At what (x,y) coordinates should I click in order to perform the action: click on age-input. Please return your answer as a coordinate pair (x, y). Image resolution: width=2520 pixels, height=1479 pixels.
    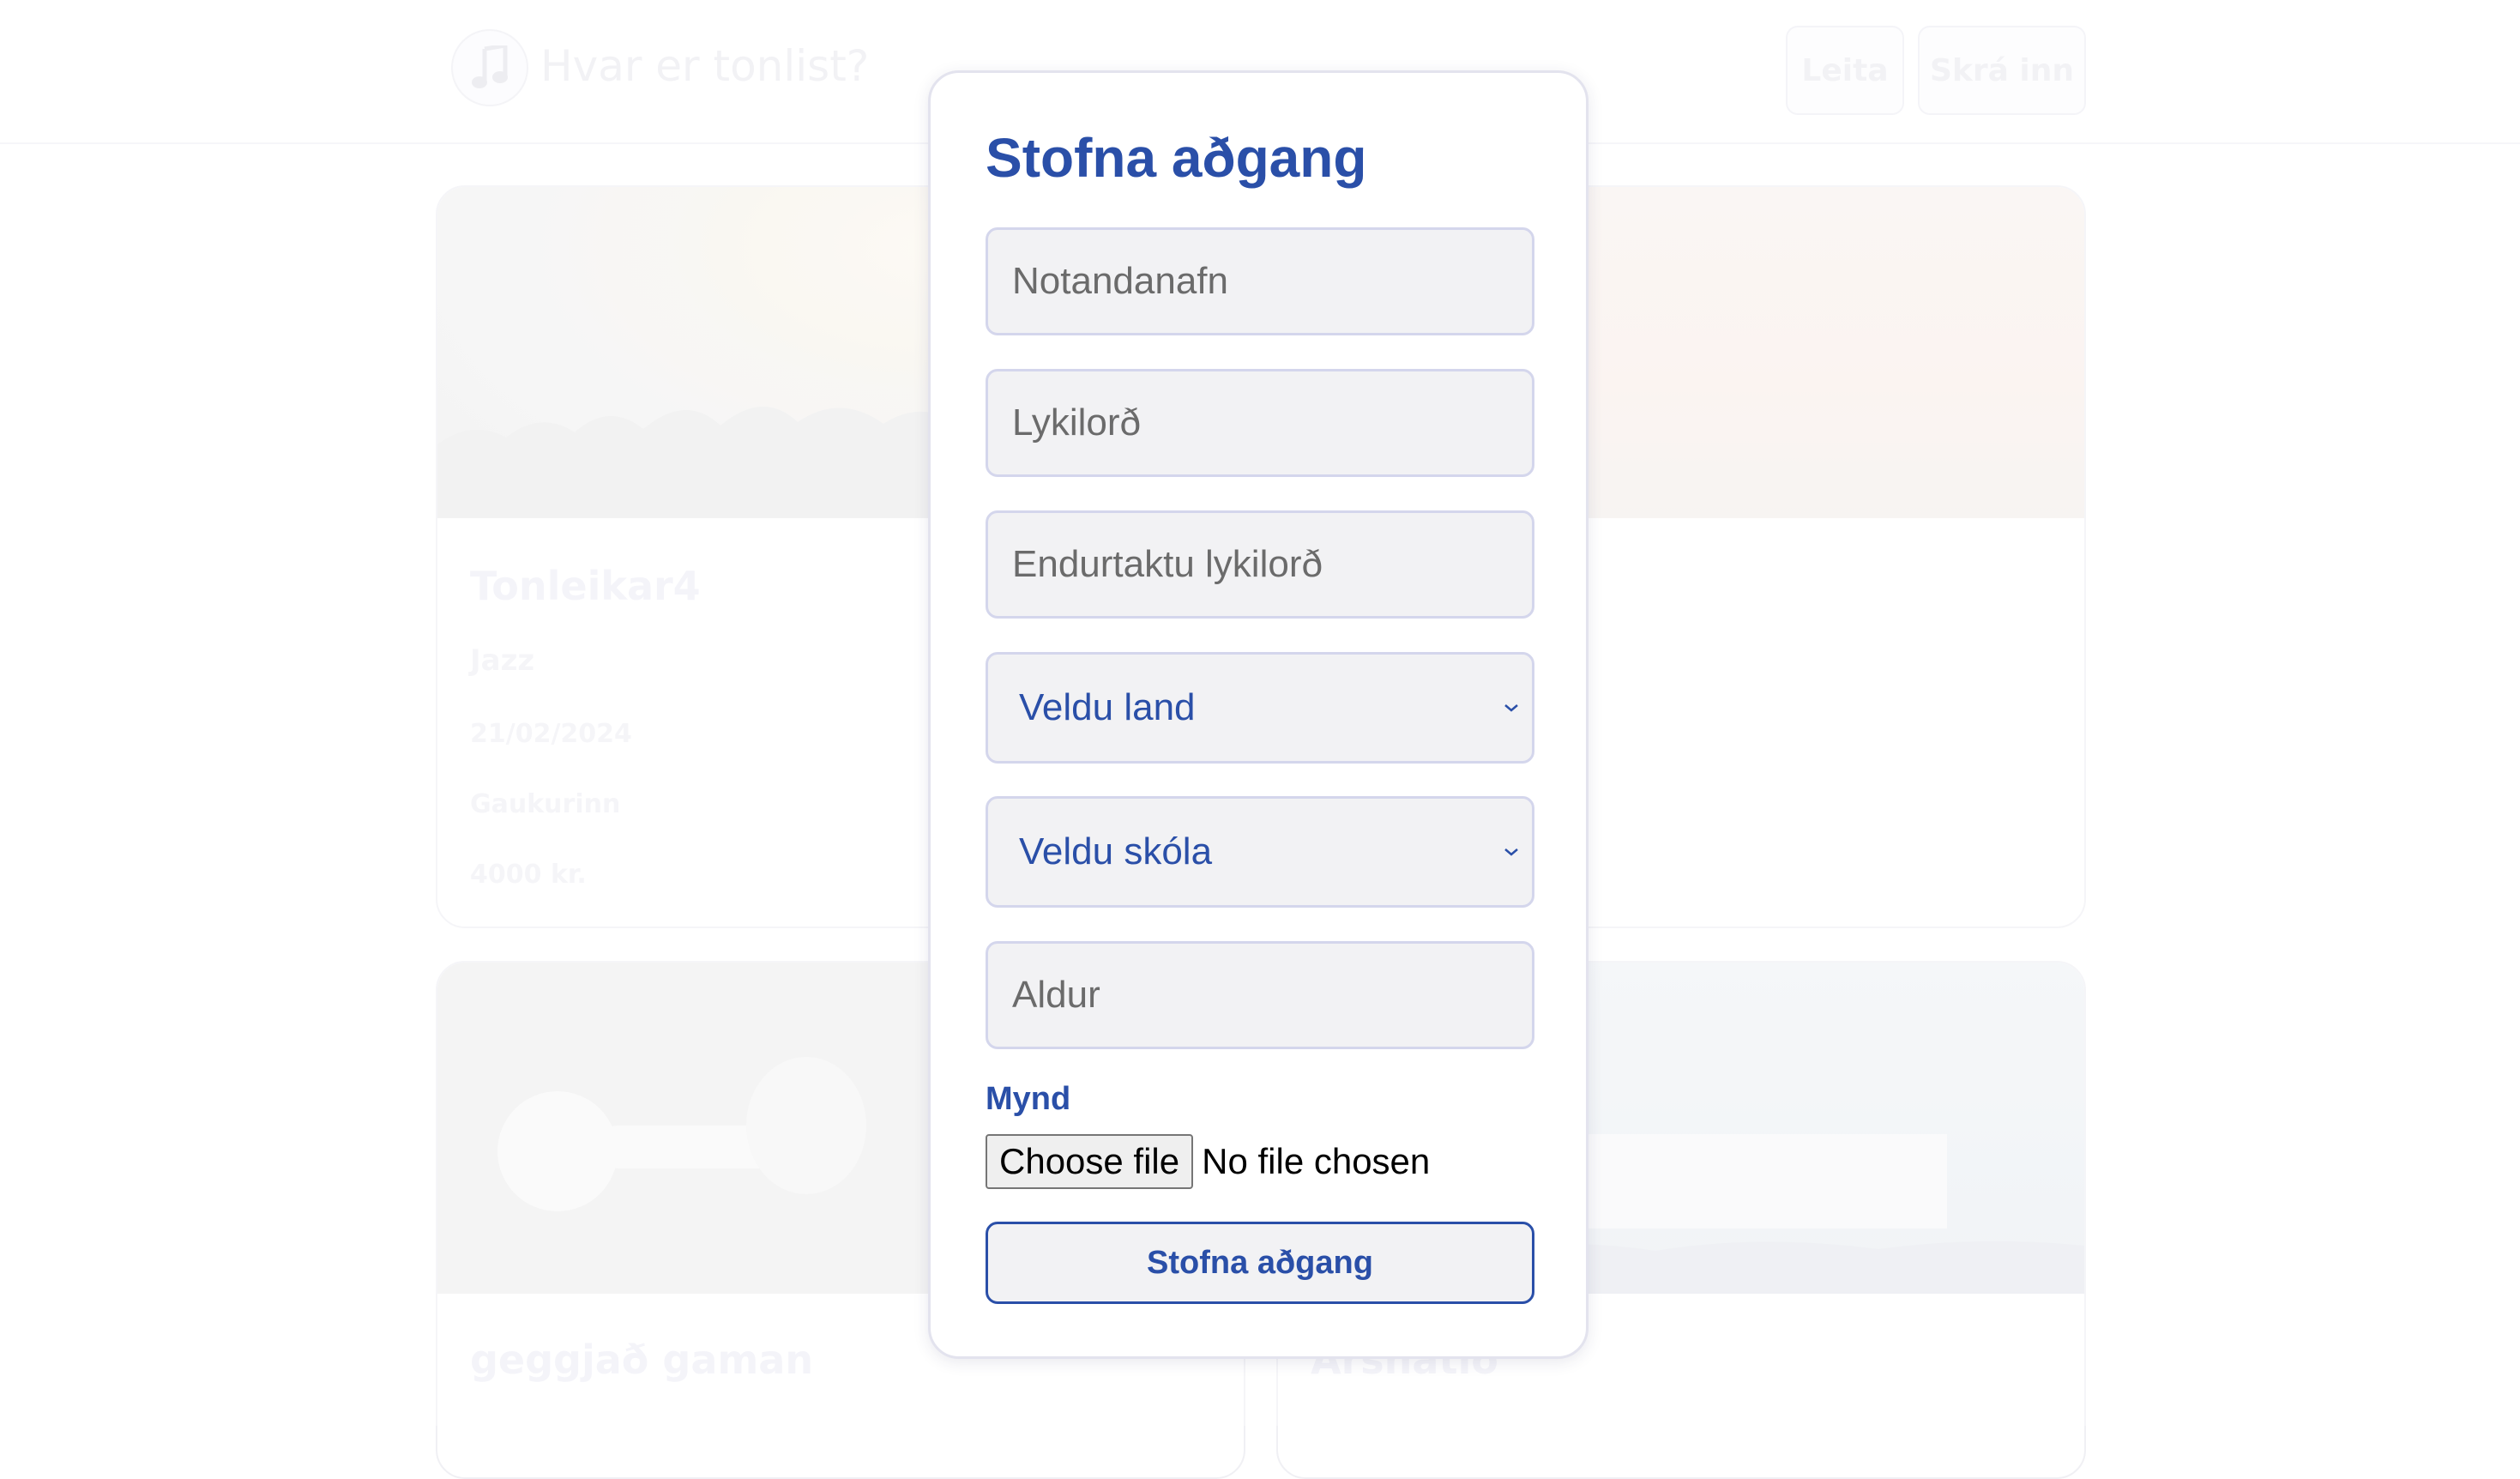
    Looking at the image, I should click on (1260, 995).